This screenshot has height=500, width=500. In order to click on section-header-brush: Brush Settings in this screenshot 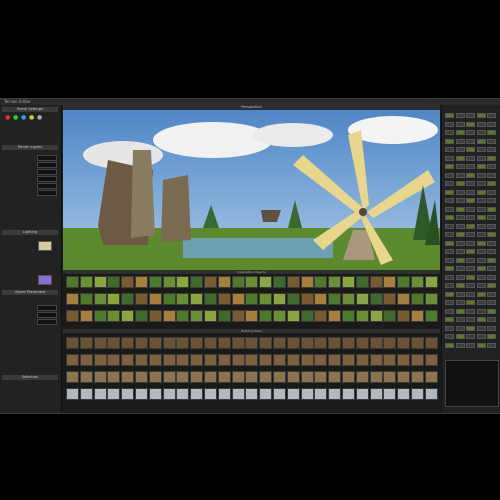, I will do `click(30, 109)`.